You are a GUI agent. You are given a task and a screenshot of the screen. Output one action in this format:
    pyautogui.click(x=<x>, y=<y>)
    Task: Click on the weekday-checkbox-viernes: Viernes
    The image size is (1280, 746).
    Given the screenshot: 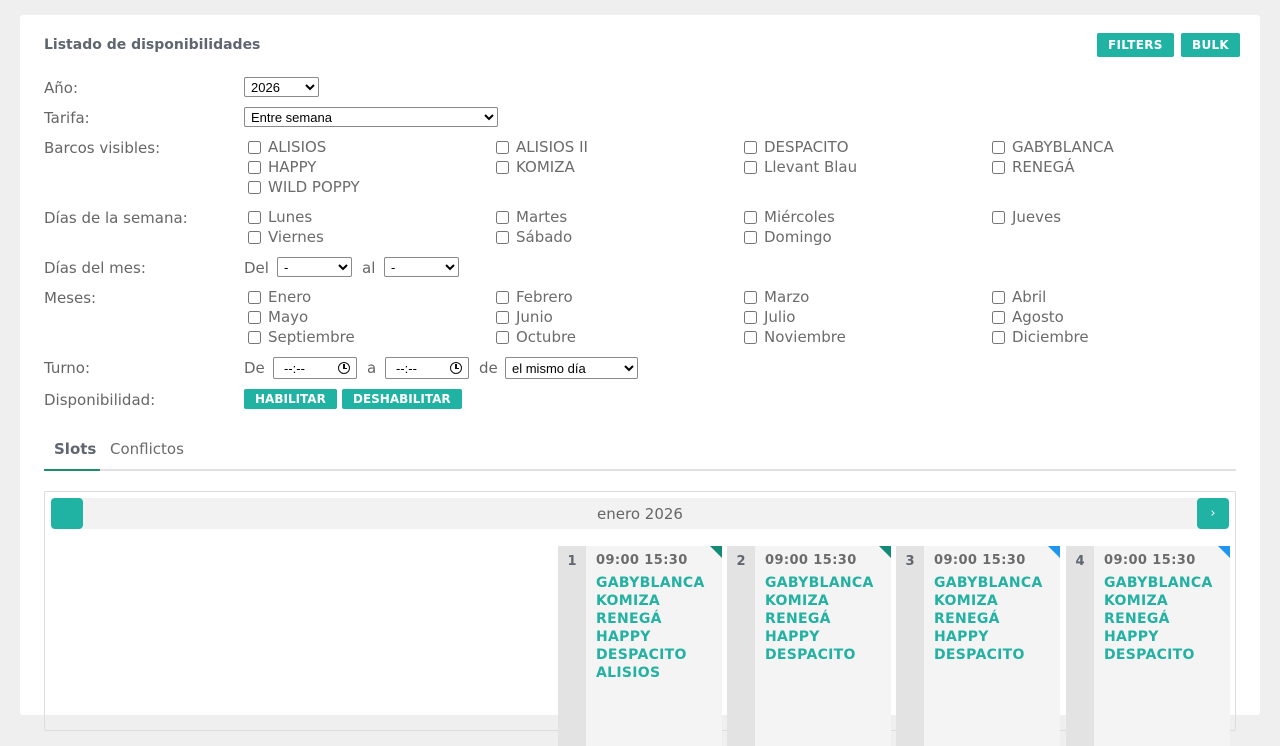 What is the action you would take?
    pyautogui.click(x=284, y=237)
    